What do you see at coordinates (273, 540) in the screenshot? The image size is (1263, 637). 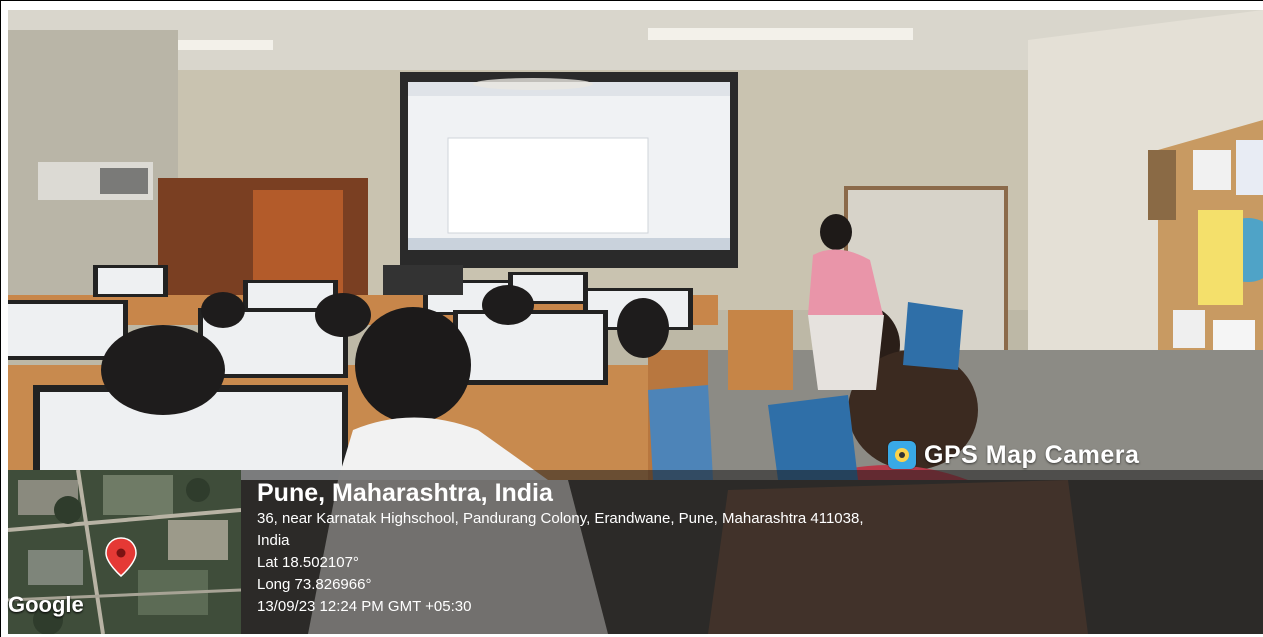 I see `address-line-2: India` at bounding box center [273, 540].